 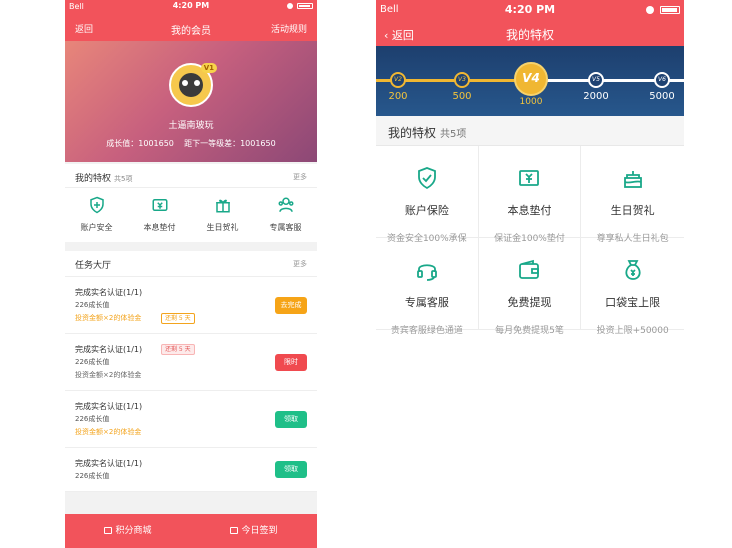 I want to click on tasks-title: 任务大厅, so click(x=93, y=266).